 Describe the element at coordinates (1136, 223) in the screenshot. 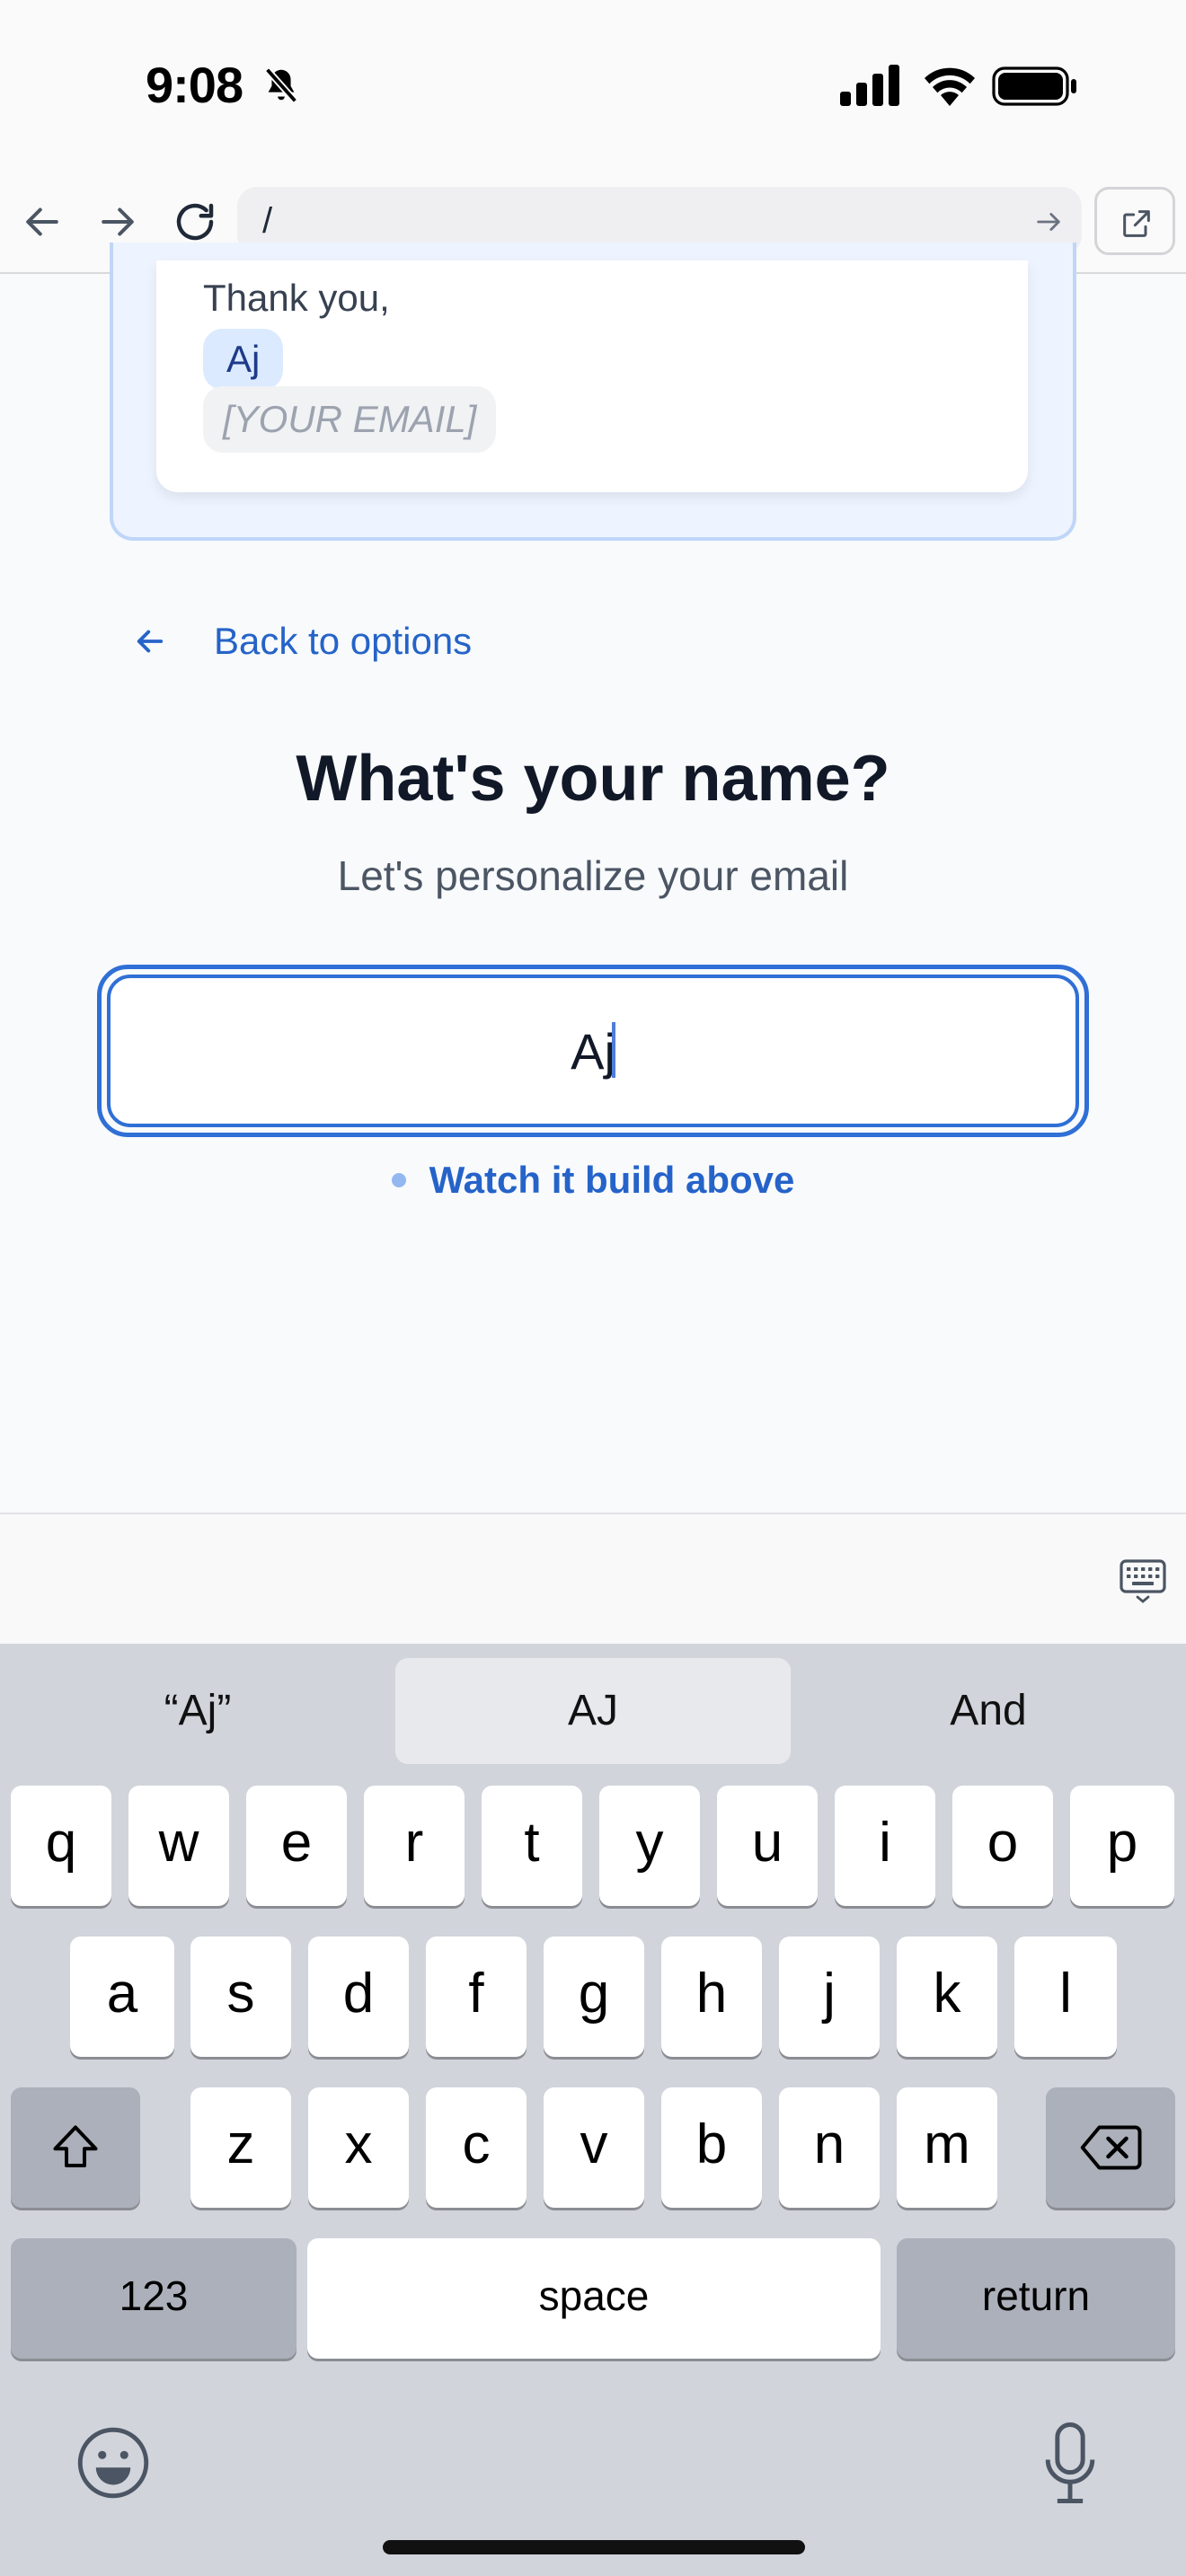

I see `open-external-icon` at that location.